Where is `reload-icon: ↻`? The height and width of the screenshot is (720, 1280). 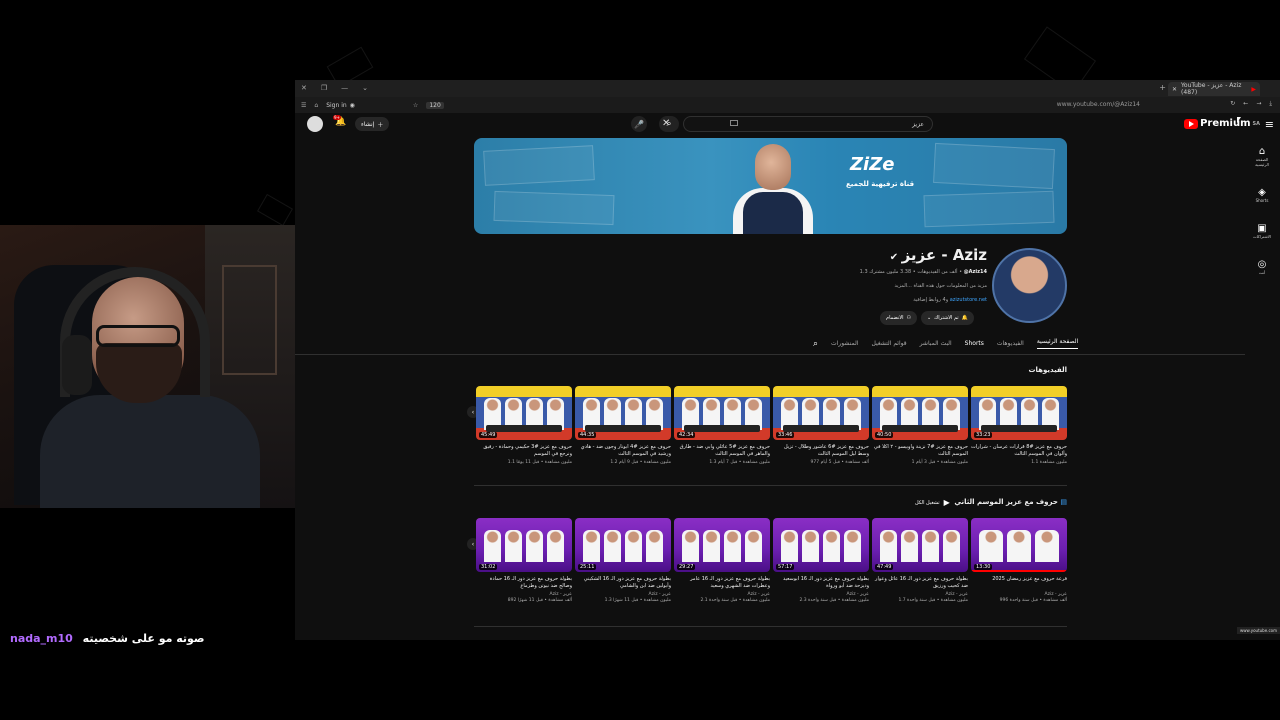
reload-icon: ↻ is located at coordinates (1232, 104).